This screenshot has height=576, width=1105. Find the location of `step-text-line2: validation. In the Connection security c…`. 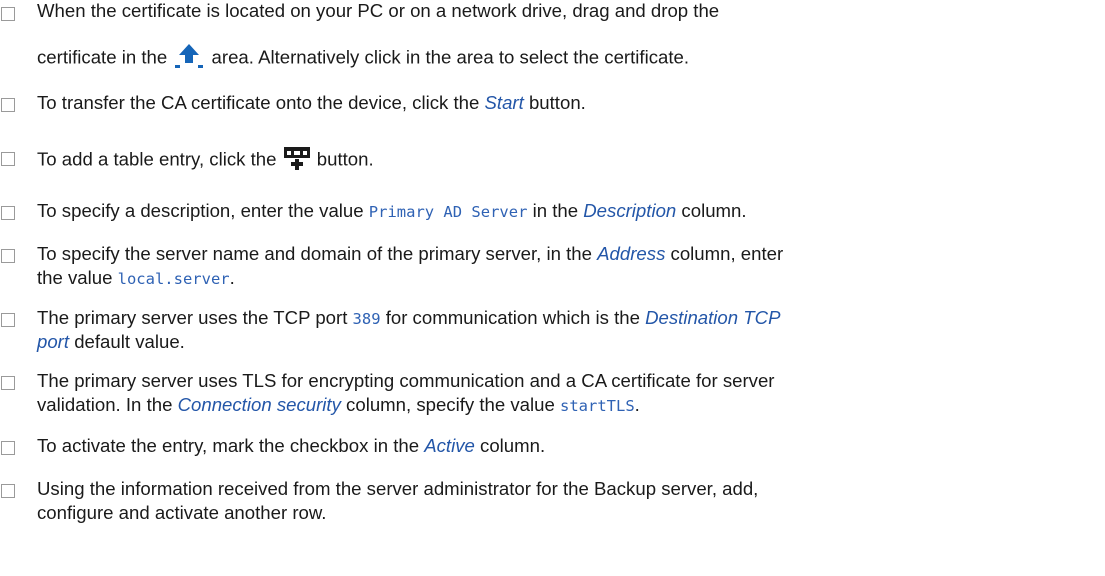

step-text-line2: validation. In the Connection security c… is located at coordinates (338, 404).